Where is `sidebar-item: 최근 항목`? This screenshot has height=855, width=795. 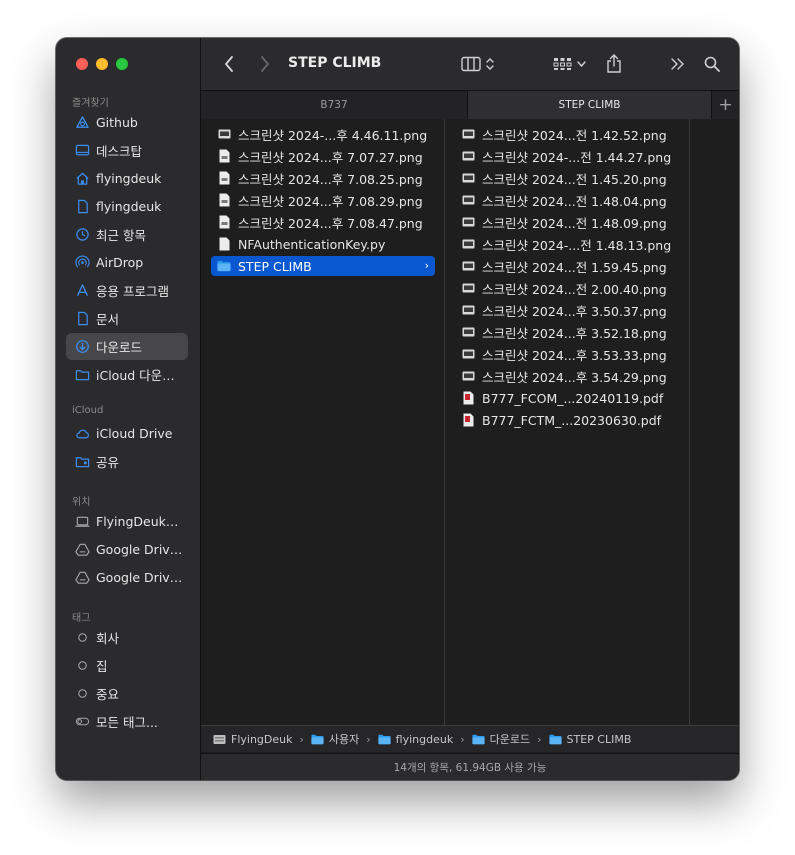
sidebar-item: 최근 항목 is located at coordinates (127, 234).